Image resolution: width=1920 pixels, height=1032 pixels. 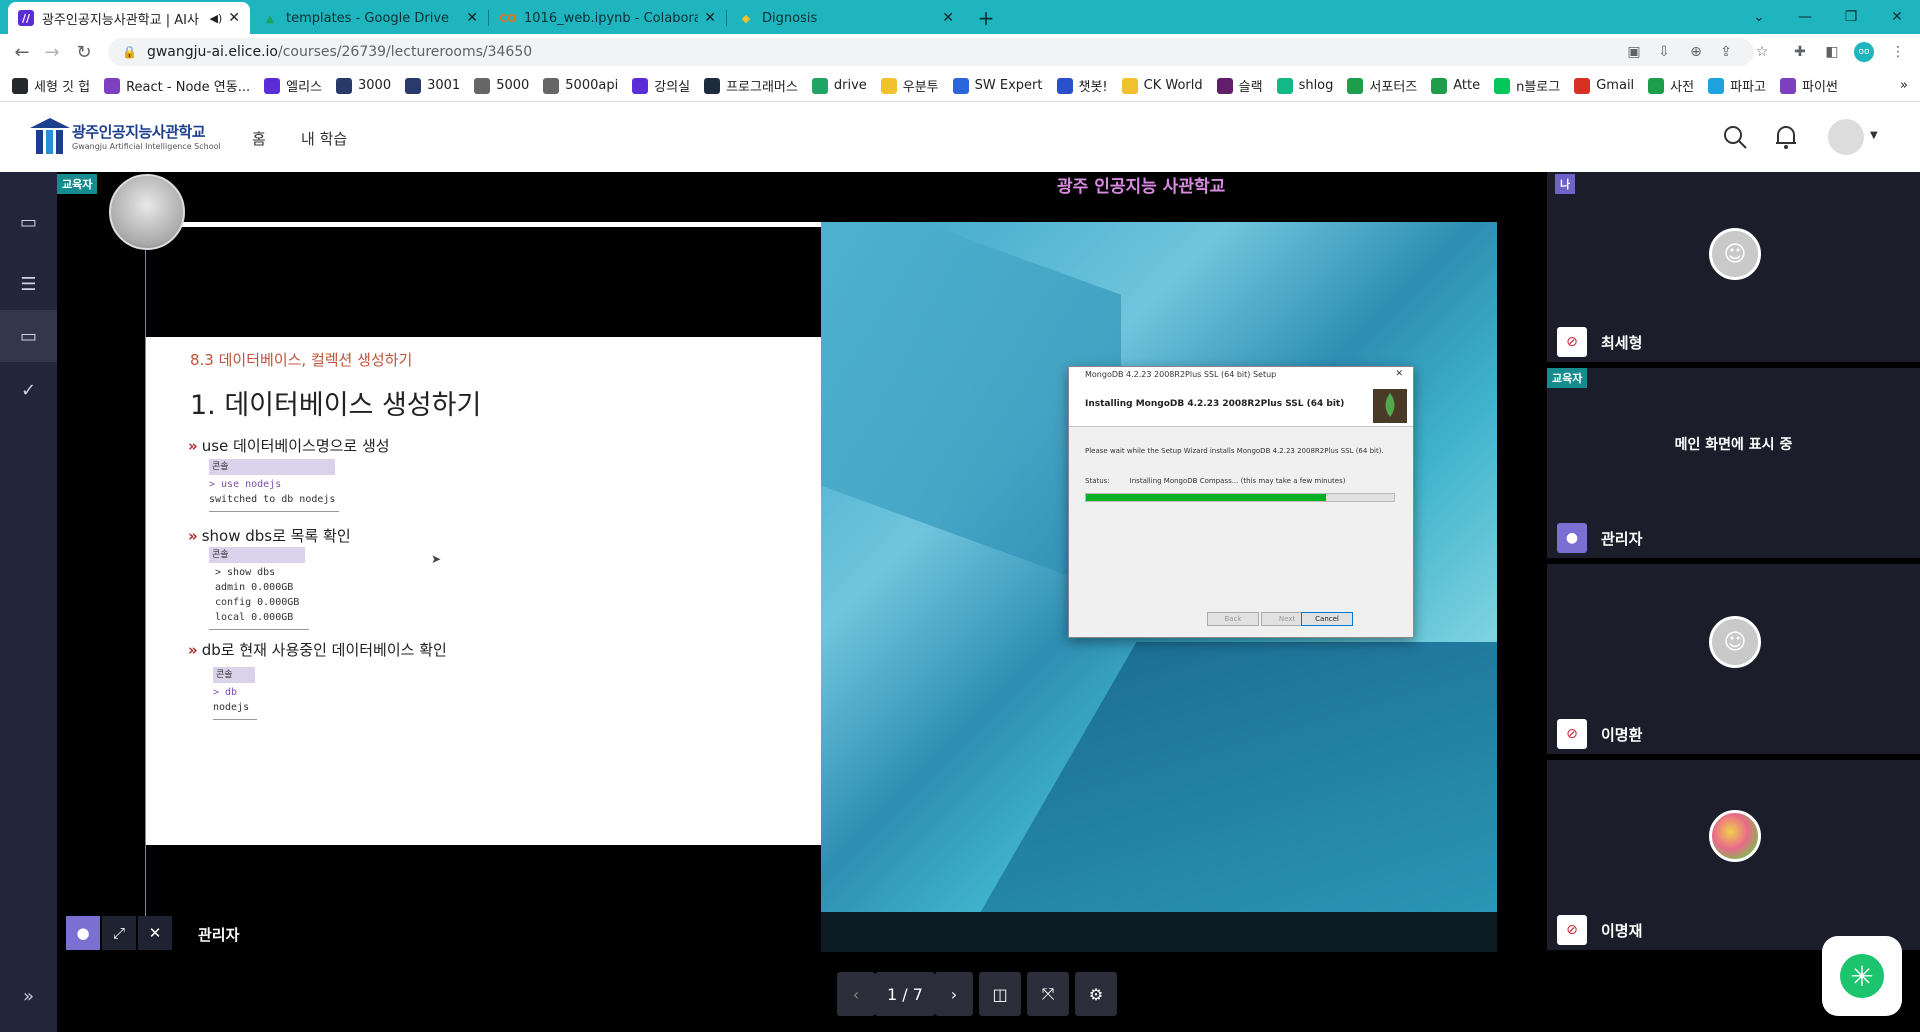 What do you see at coordinates (269, 536) in the screenshot?
I see `slide-heading: » show dbs로 목록 확인` at bounding box center [269, 536].